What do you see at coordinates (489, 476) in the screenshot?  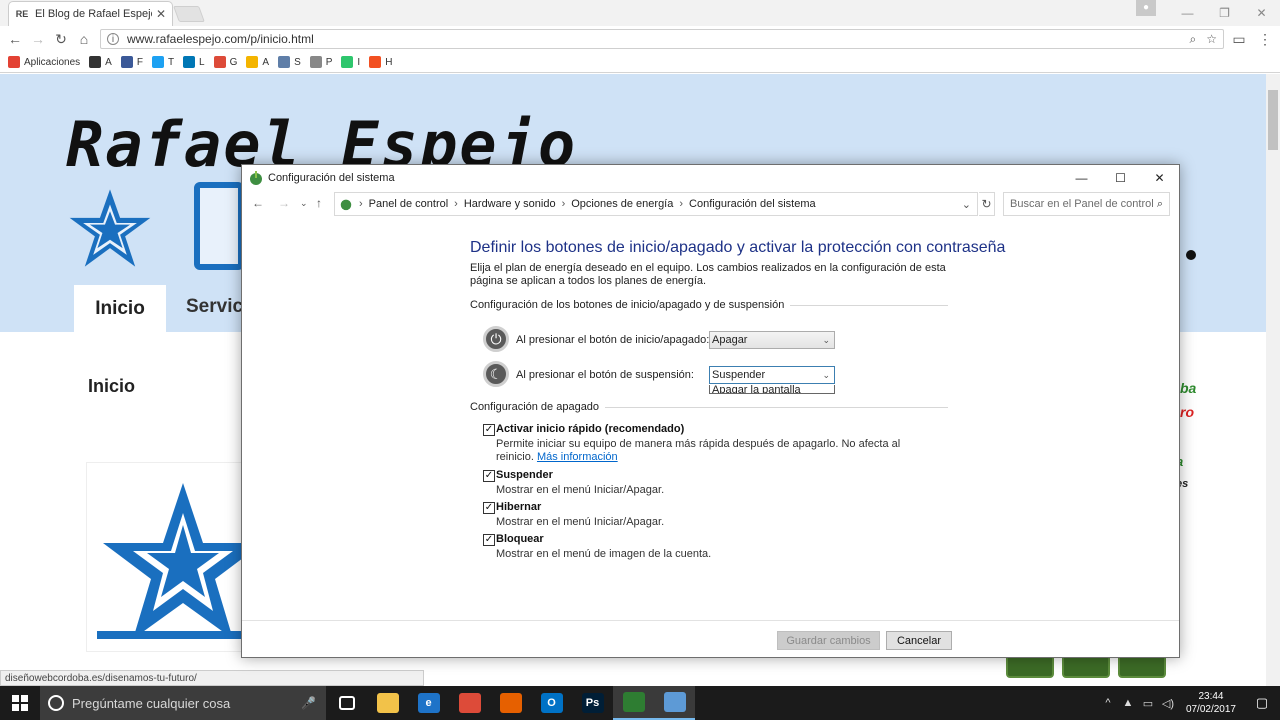 I see `suspend-checkbox: ✓` at bounding box center [489, 476].